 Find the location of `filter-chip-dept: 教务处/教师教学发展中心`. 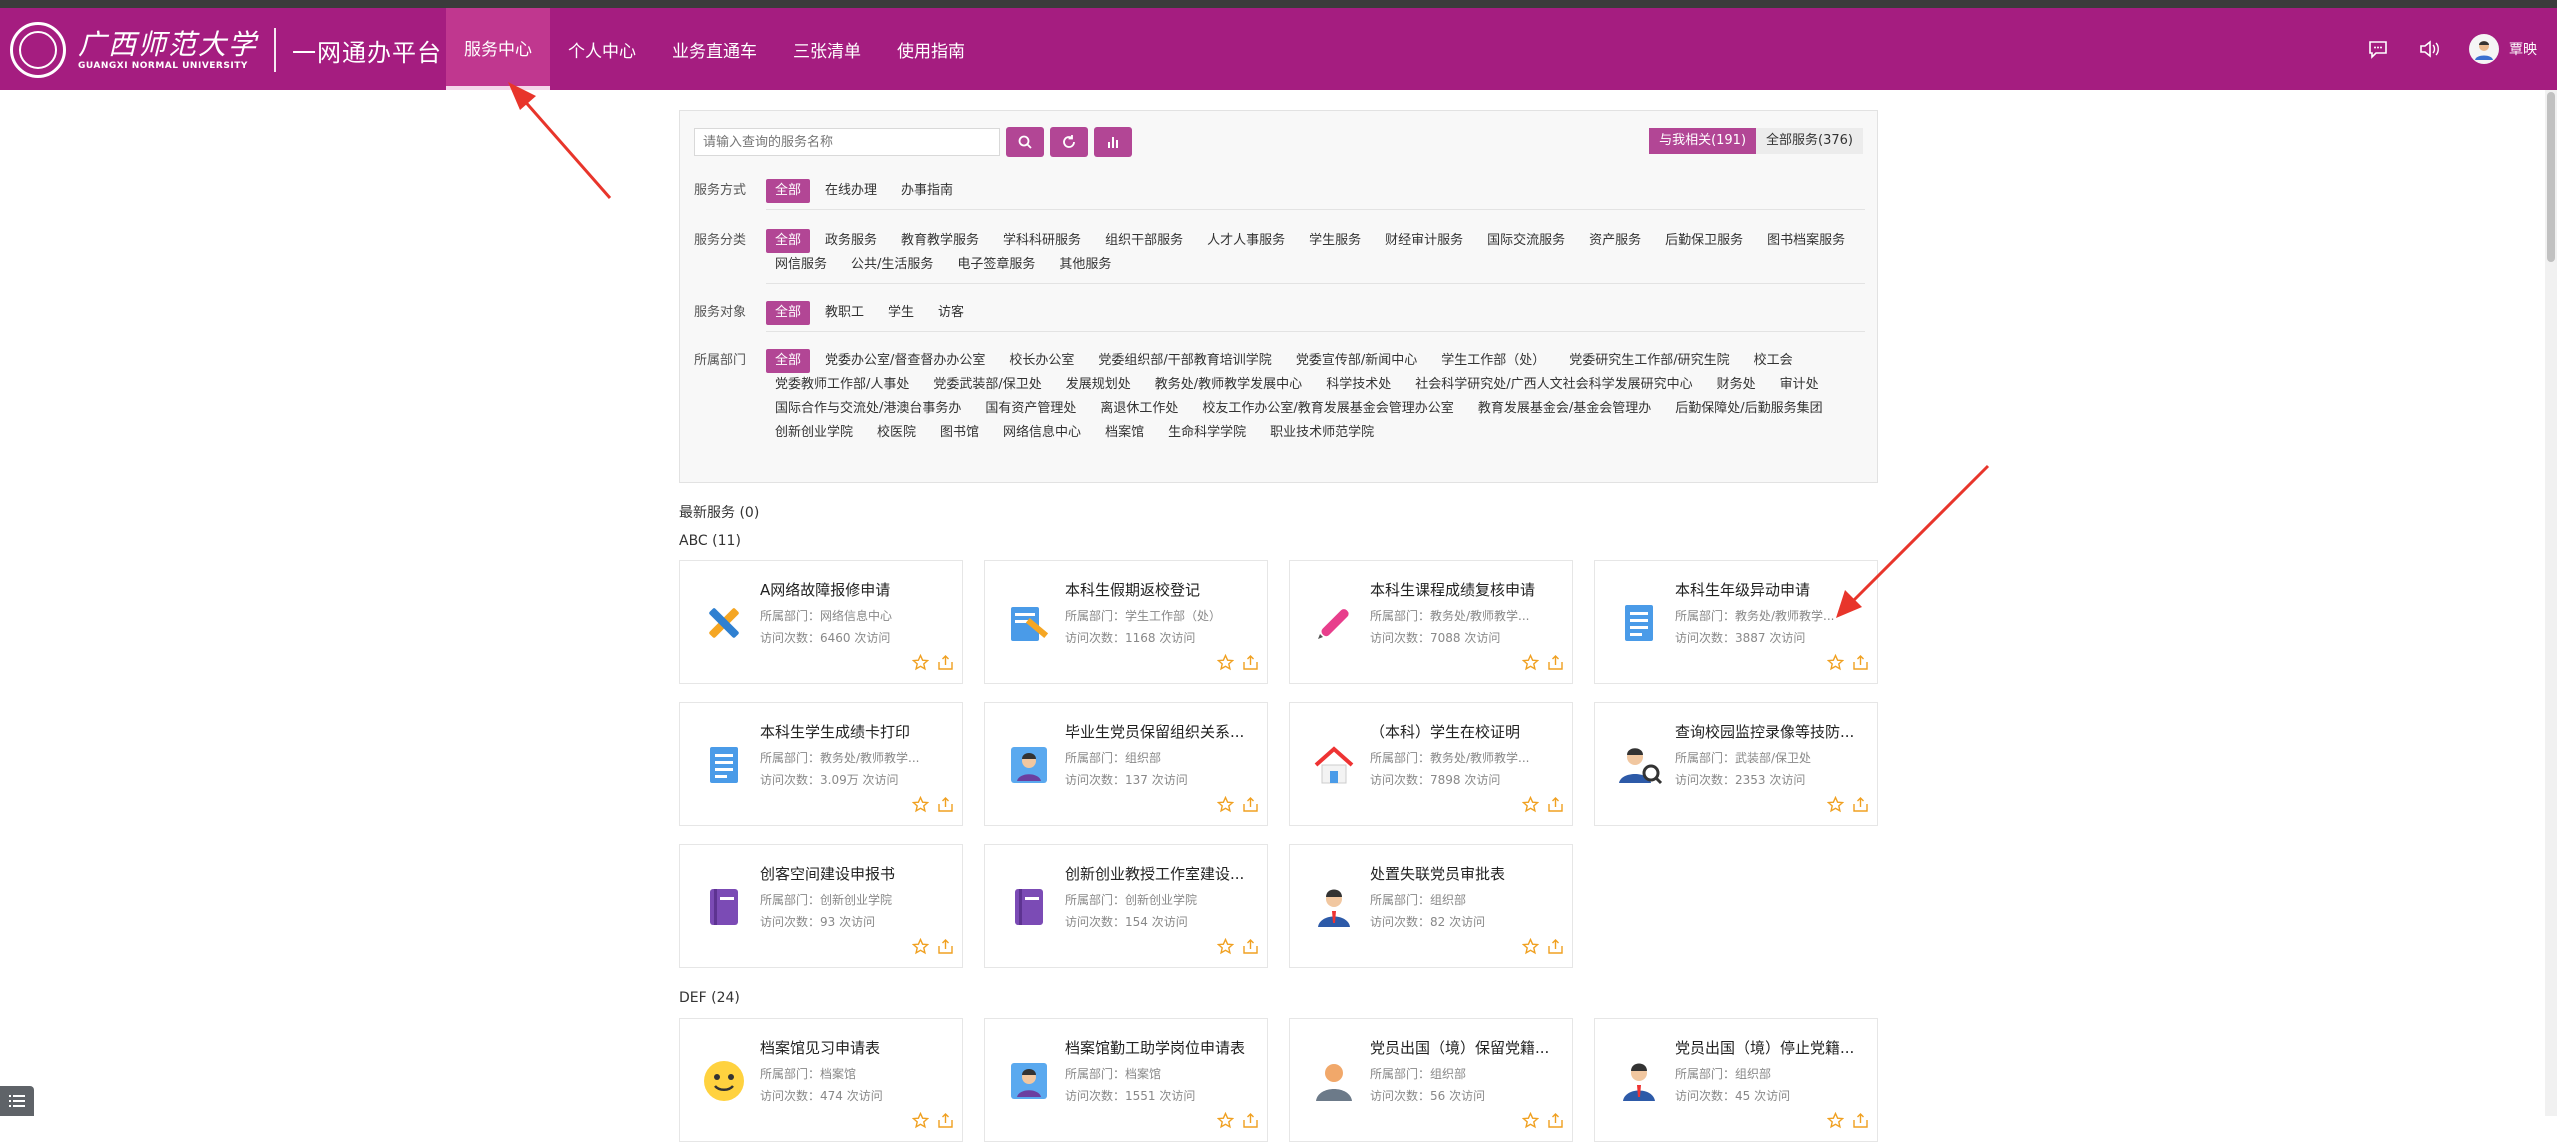

filter-chip-dept: 教务处/教师教学发展中心 is located at coordinates (1228, 385).